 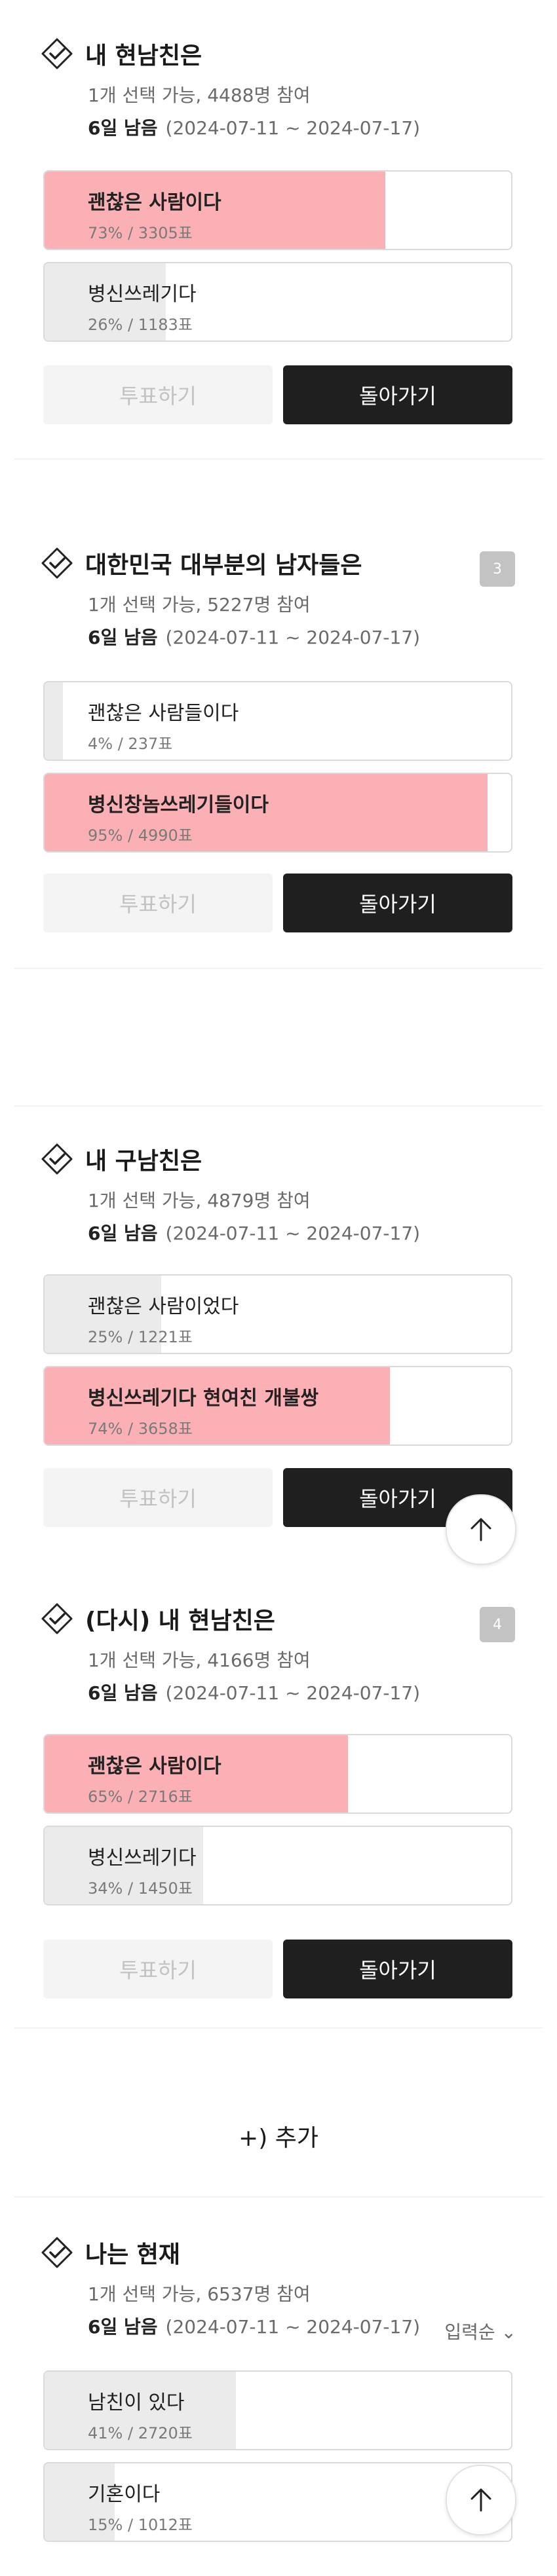 What do you see at coordinates (54, 721) in the screenshot?
I see `option-result-bar` at bounding box center [54, 721].